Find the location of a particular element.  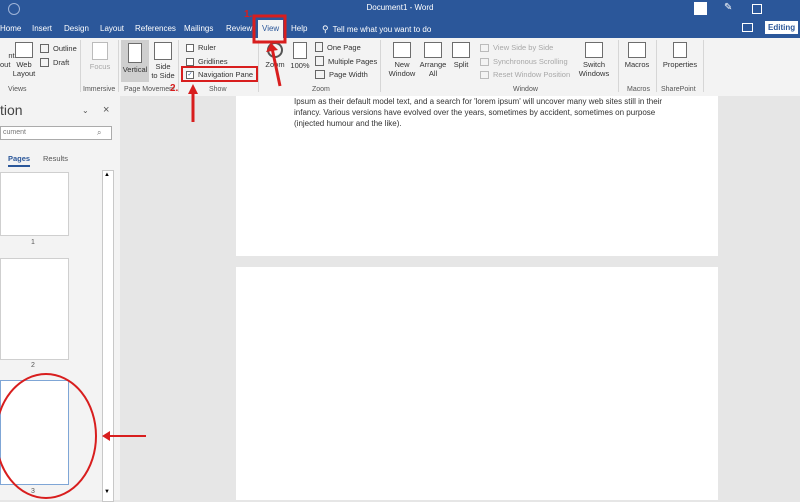

highlight-navigation-pane-box is located at coordinates (219, 74).